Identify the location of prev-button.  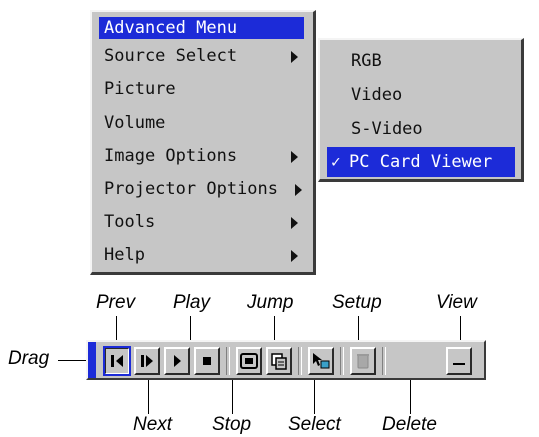
(117, 361).